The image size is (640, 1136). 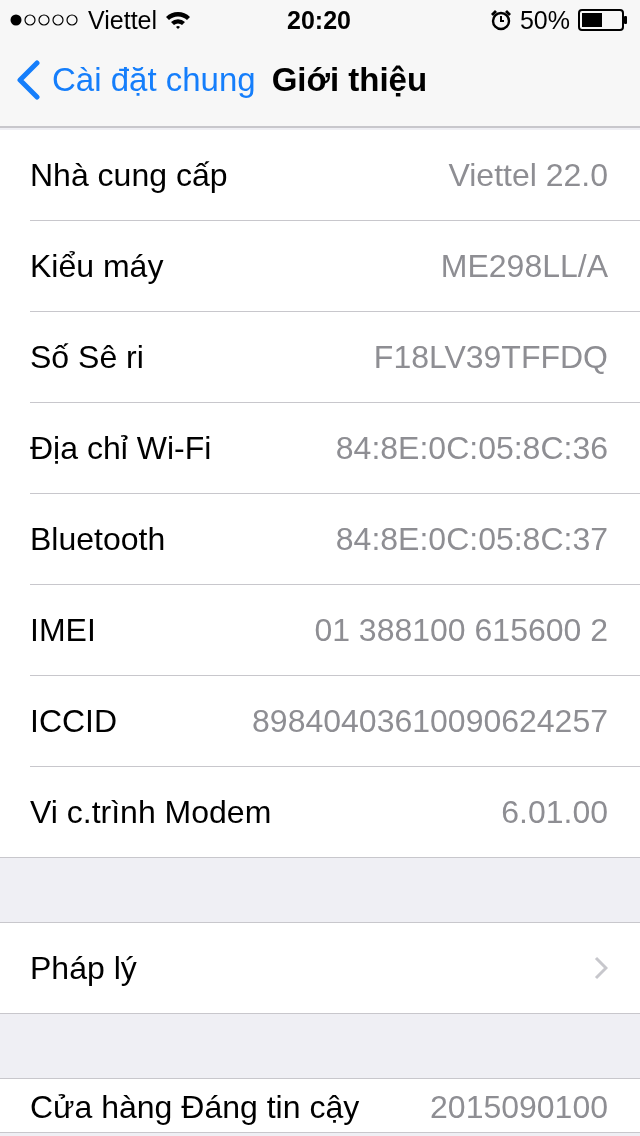 What do you see at coordinates (74, 721) in the screenshot?
I see `row-label: ICCID` at bounding box center [74, 721].